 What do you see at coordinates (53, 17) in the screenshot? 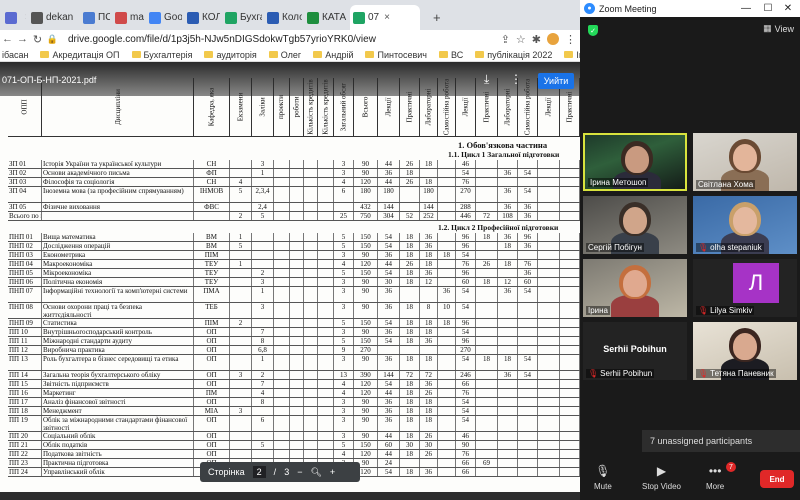
I see `browser-tab: dekan ×` at bounding box center [53, 17].